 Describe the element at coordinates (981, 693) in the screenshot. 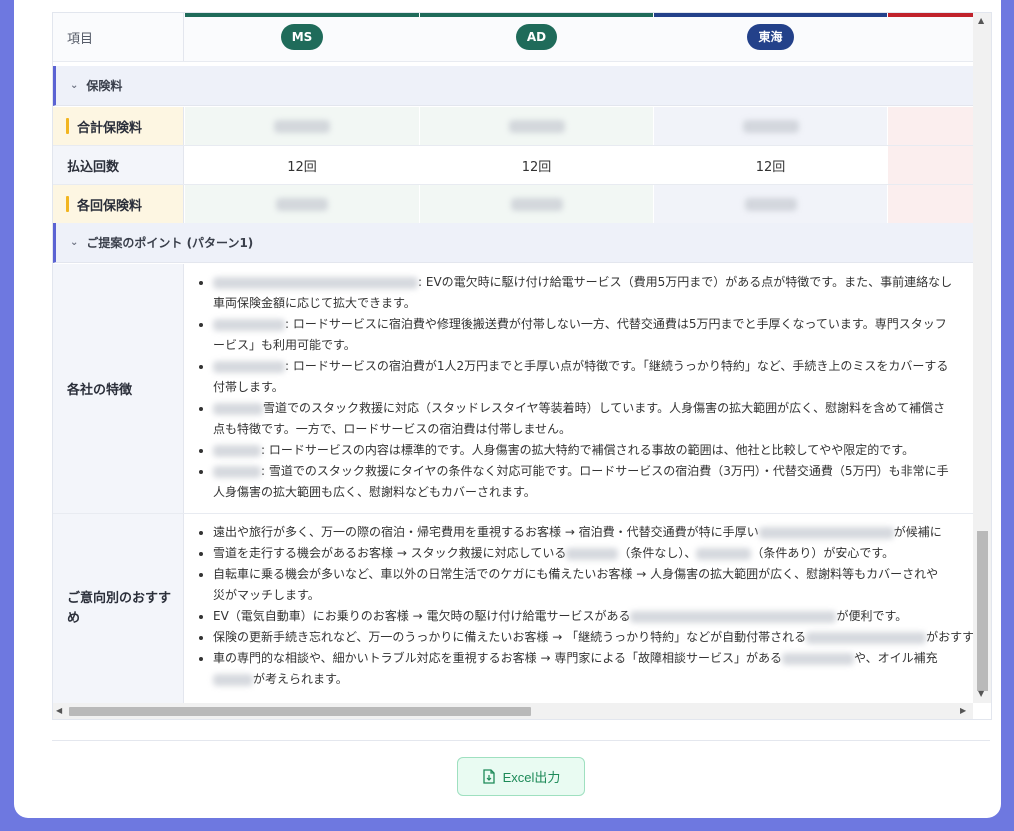

I see `scroll-down-arrow-icon: ▼` at that location.